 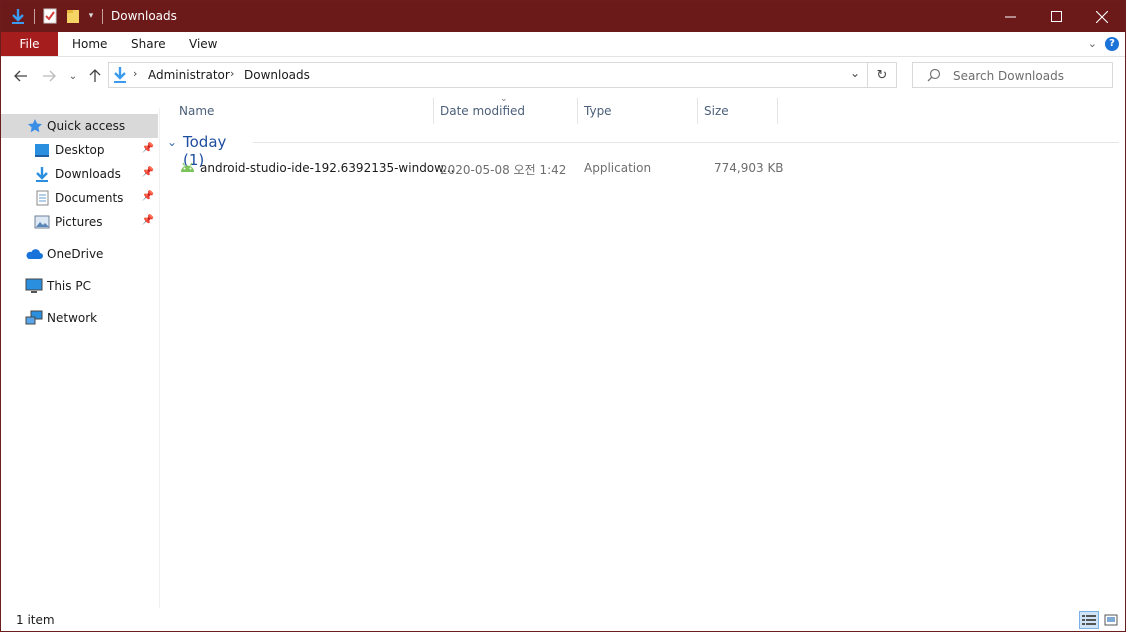 I want to click on search-box: Search Downloads, so click(x=1012, y=75).